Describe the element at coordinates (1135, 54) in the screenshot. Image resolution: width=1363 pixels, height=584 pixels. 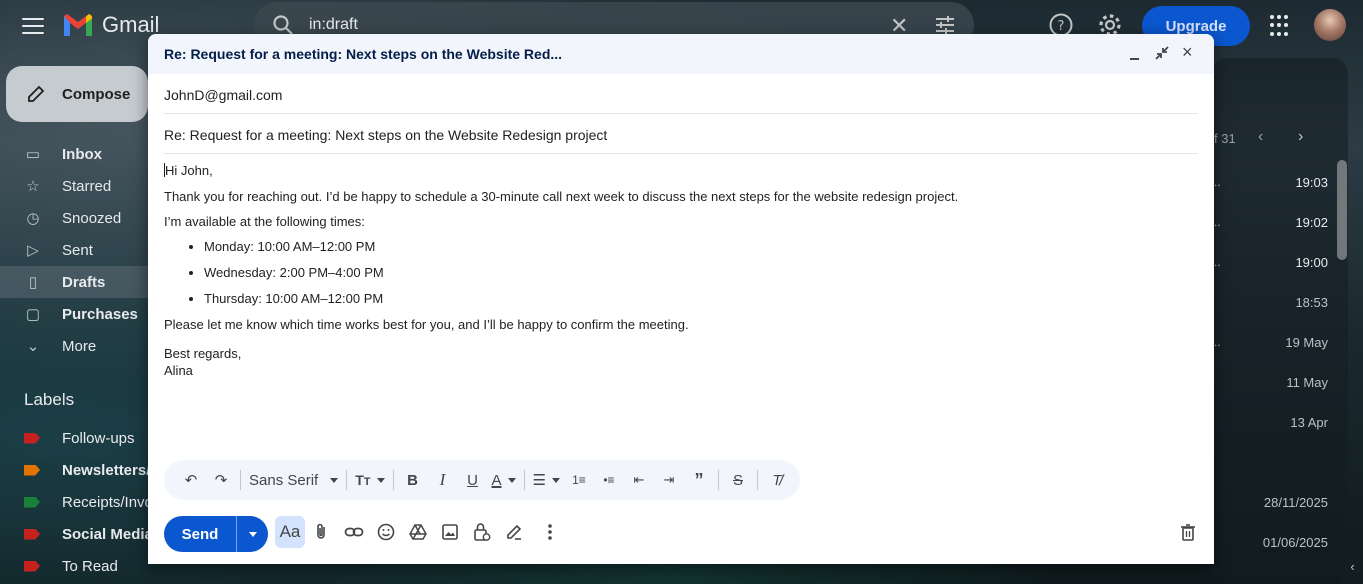
I see `minimize-icon` at that location.